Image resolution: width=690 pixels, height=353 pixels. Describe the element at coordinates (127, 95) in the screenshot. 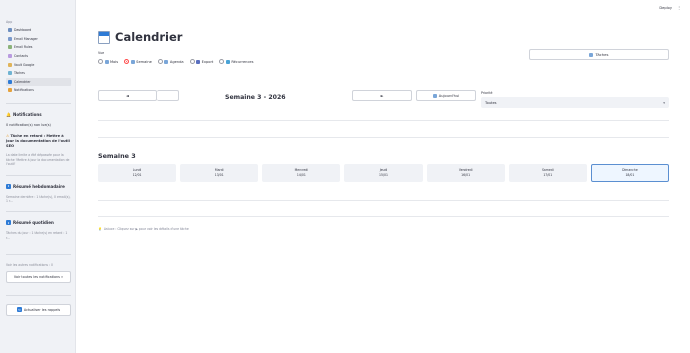

I see `prev-week-button: ◄` at that location.